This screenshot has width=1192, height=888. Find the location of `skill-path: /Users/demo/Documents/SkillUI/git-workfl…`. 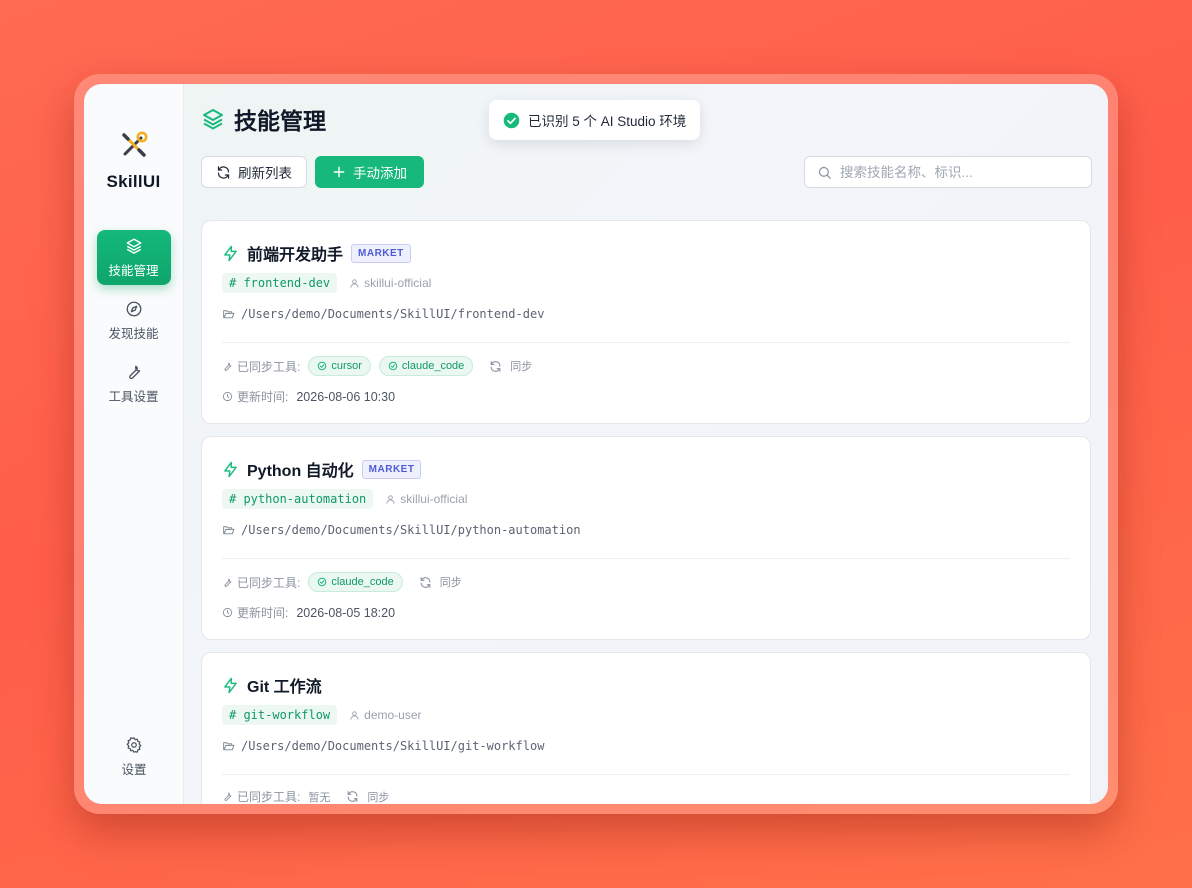

skill-path: /Users/demo/Documents/SkillUI/git-workfl… is located at coordinates (393, 746).